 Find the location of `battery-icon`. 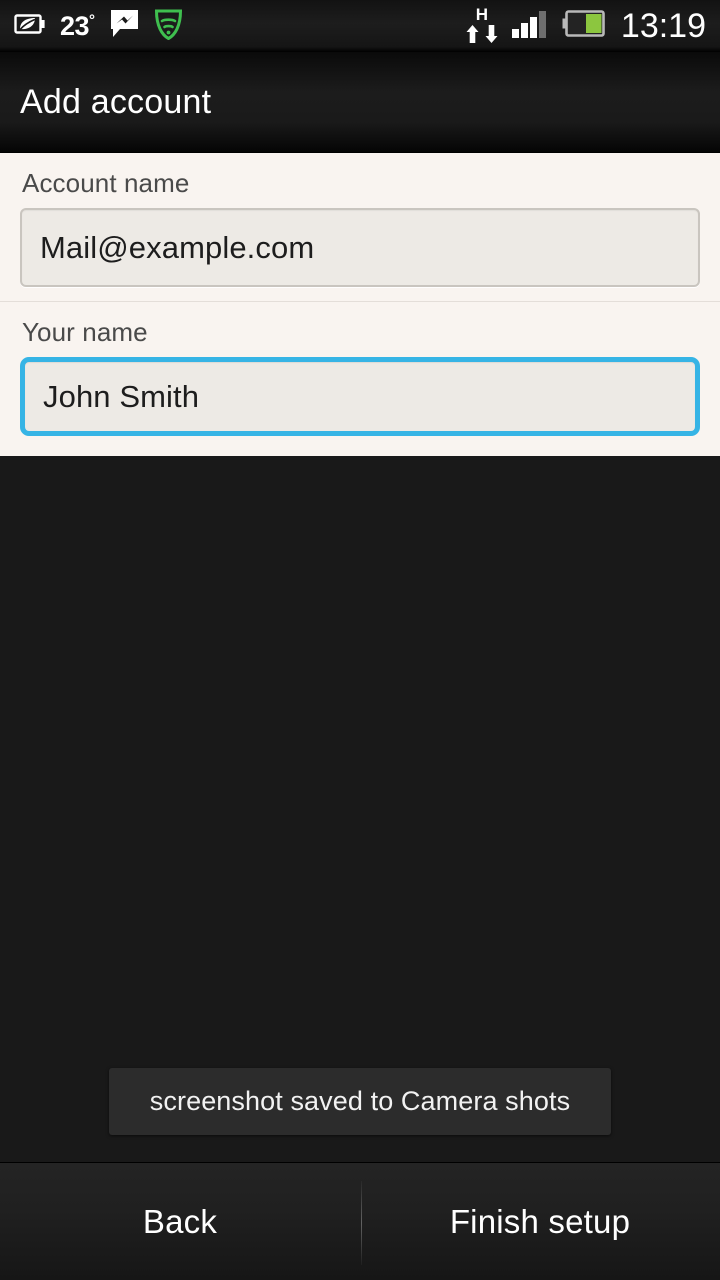

battery-icon is located at coordinates (584, 26).